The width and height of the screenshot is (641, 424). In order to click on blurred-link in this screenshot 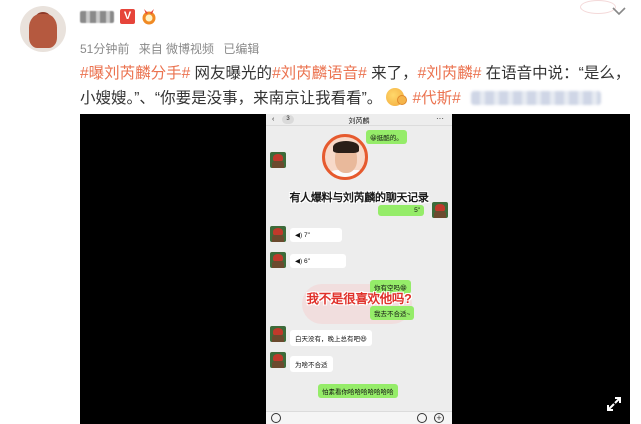, I will do `click(535, 98)`.